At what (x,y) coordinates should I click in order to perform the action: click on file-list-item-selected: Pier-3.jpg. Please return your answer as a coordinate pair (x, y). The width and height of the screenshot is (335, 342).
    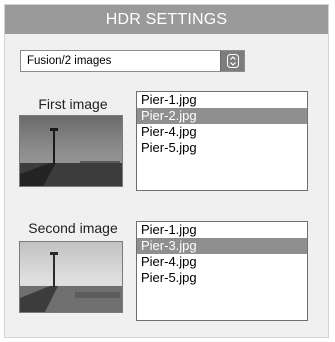
    Looking at the image, I should click on (222, 246).